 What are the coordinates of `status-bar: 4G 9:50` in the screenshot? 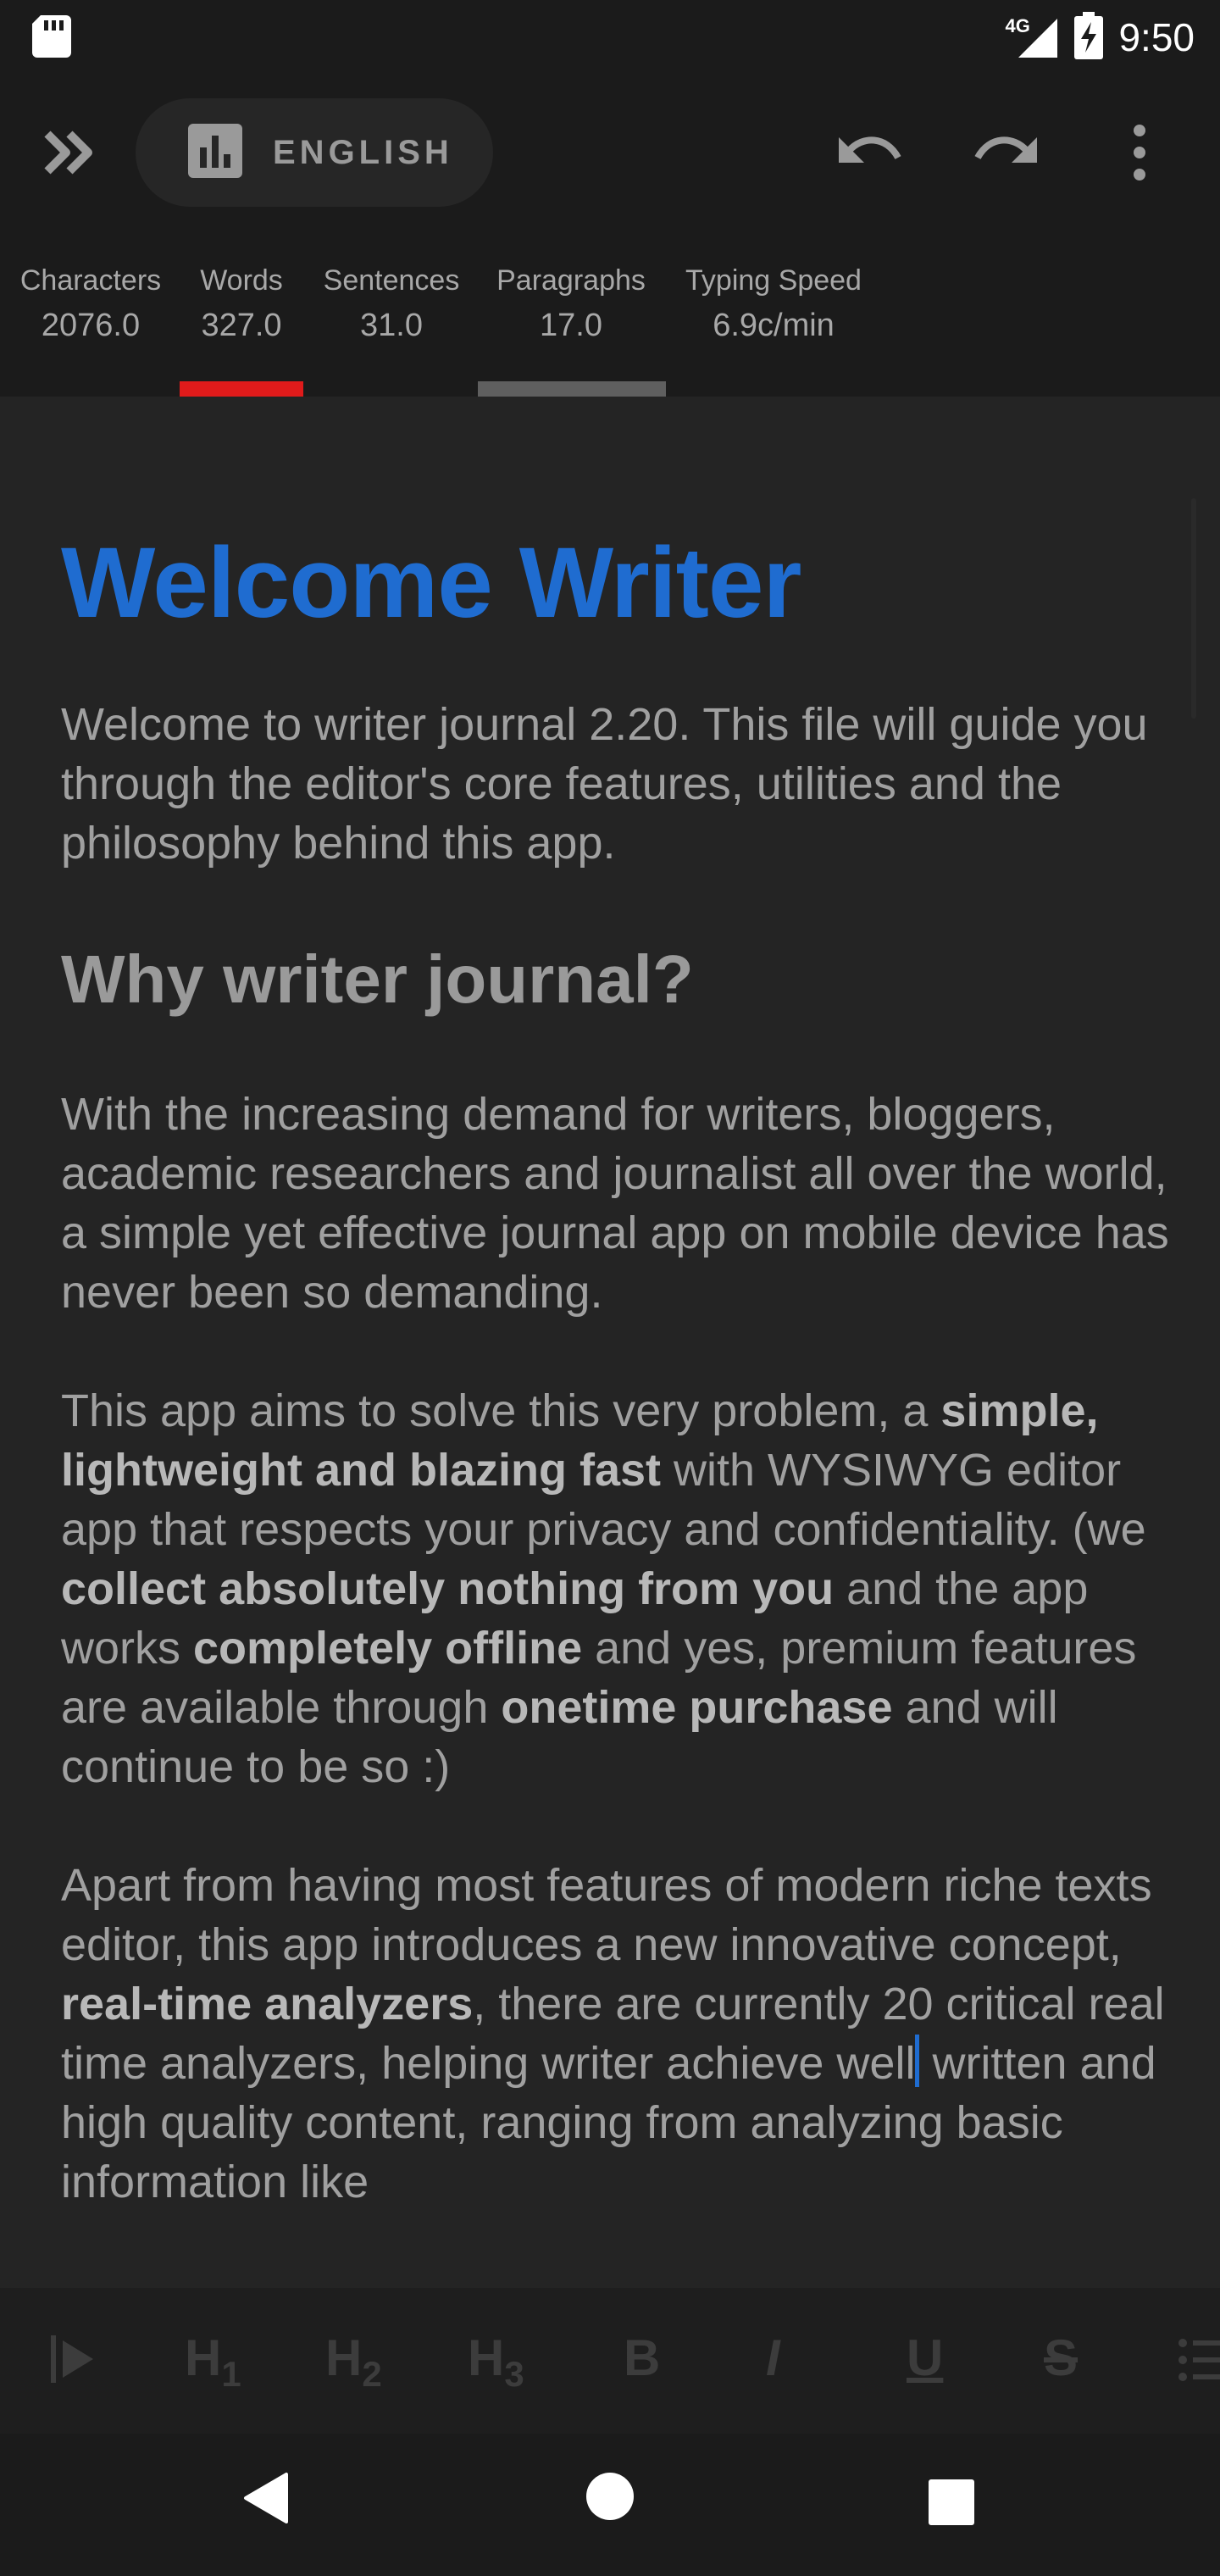 It's located at (610, 37).